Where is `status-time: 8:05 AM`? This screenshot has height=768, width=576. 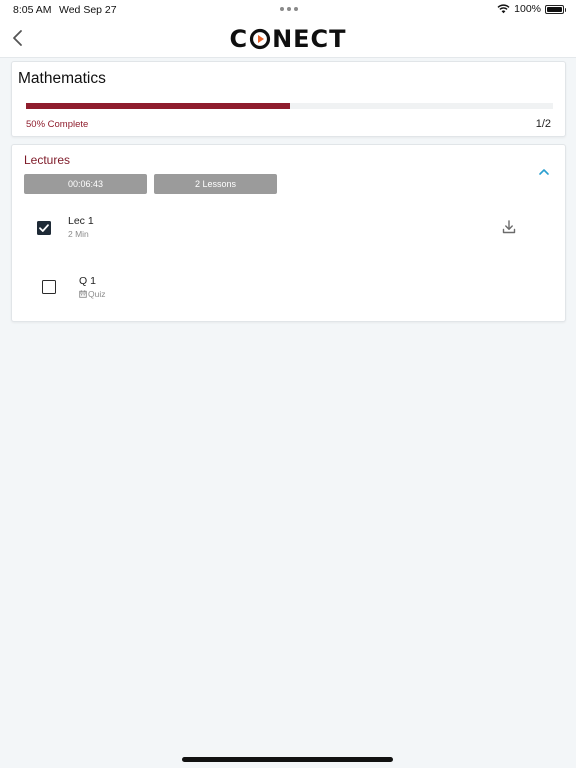 status-time: 8:05 AM is located at coordinates (32, 10).